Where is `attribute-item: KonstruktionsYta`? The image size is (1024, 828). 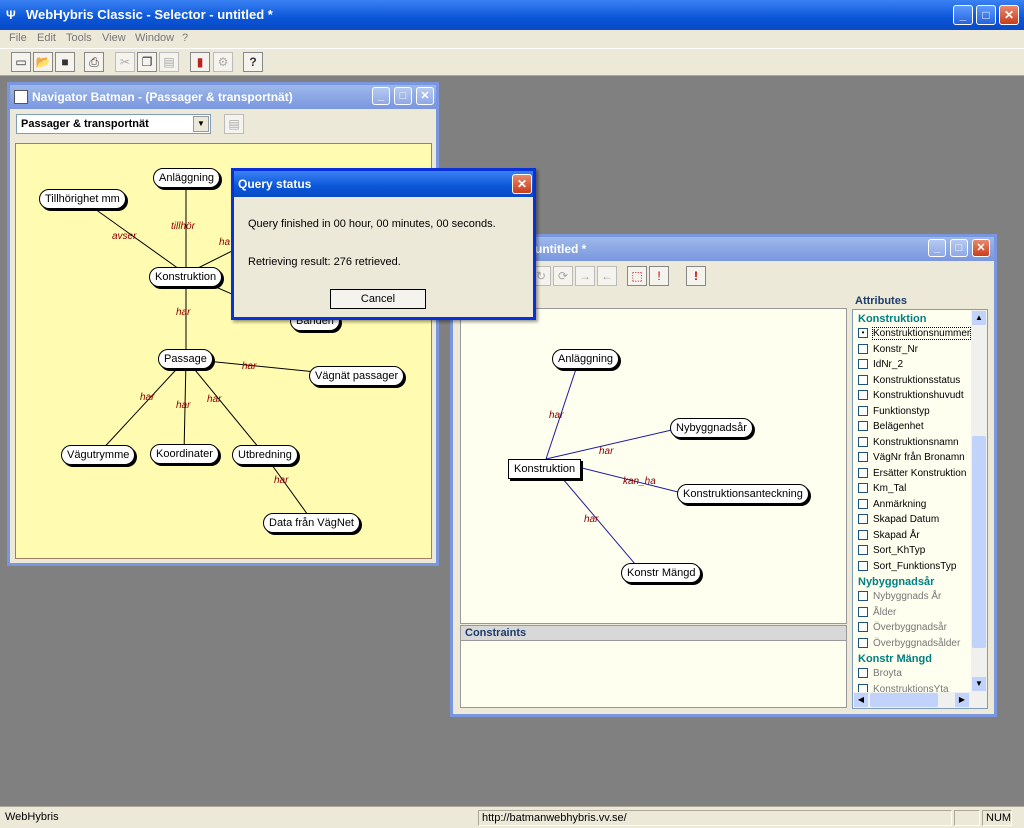 attribute-item: KonstruktionsYta is located at coordinates (903, 687).